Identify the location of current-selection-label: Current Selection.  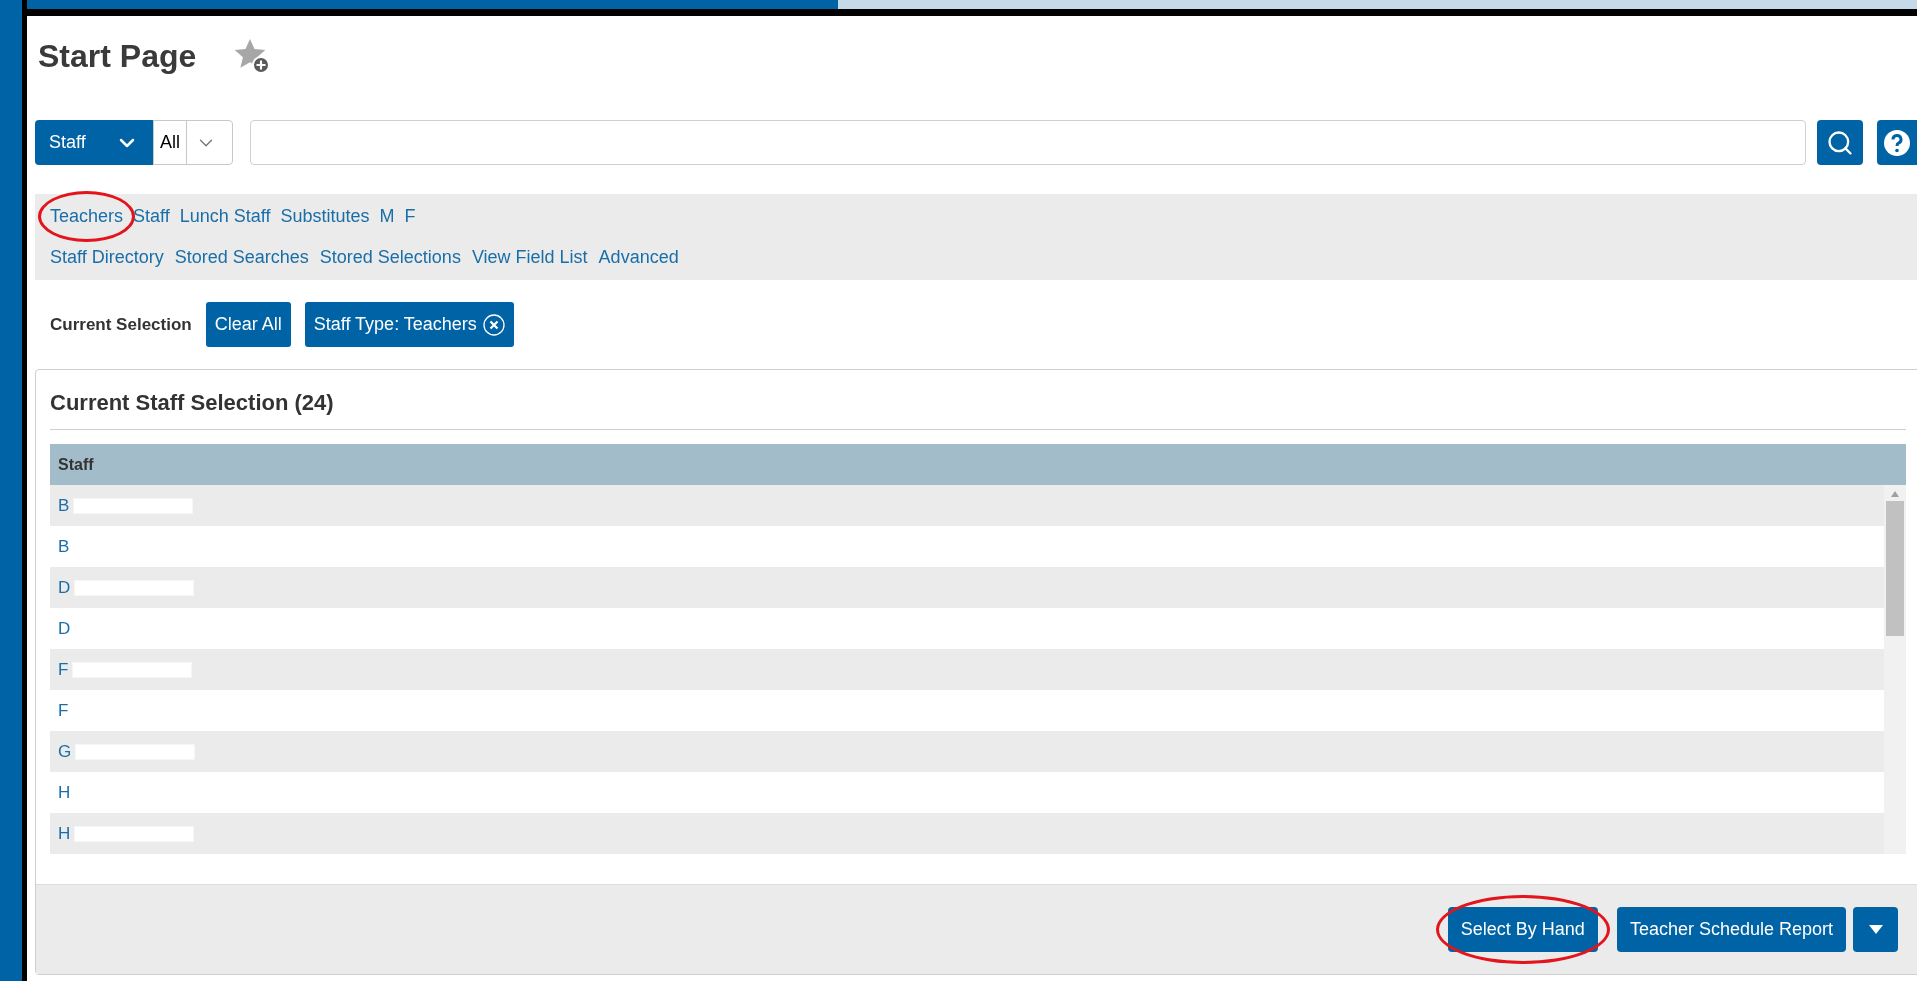
(121, 324).